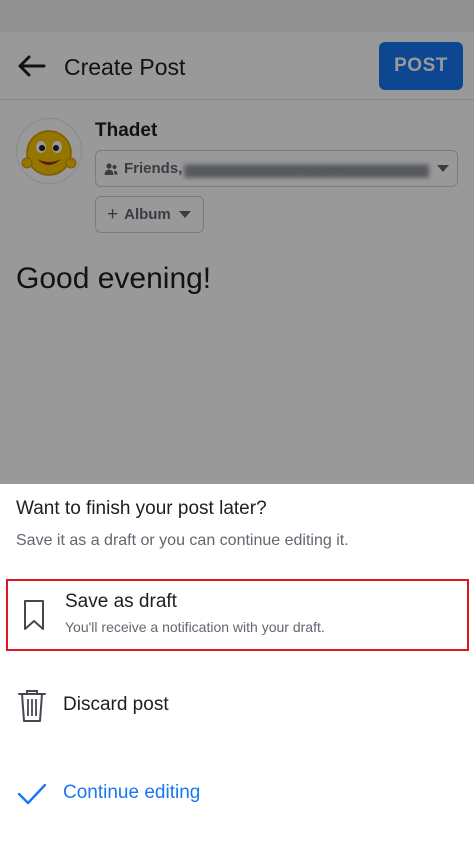 The height and width of the screenshot is (842, 474). What do you see at coordinates (237, 708) in the screenshot?
I see `discard-post-option: Discard post` at bounding box center [237, 708].